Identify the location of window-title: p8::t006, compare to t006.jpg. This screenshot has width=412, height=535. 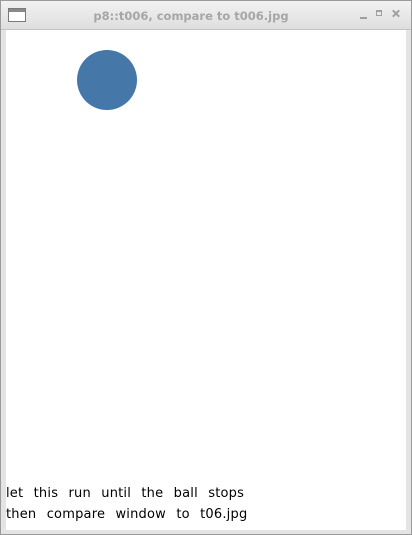
(191, 16).